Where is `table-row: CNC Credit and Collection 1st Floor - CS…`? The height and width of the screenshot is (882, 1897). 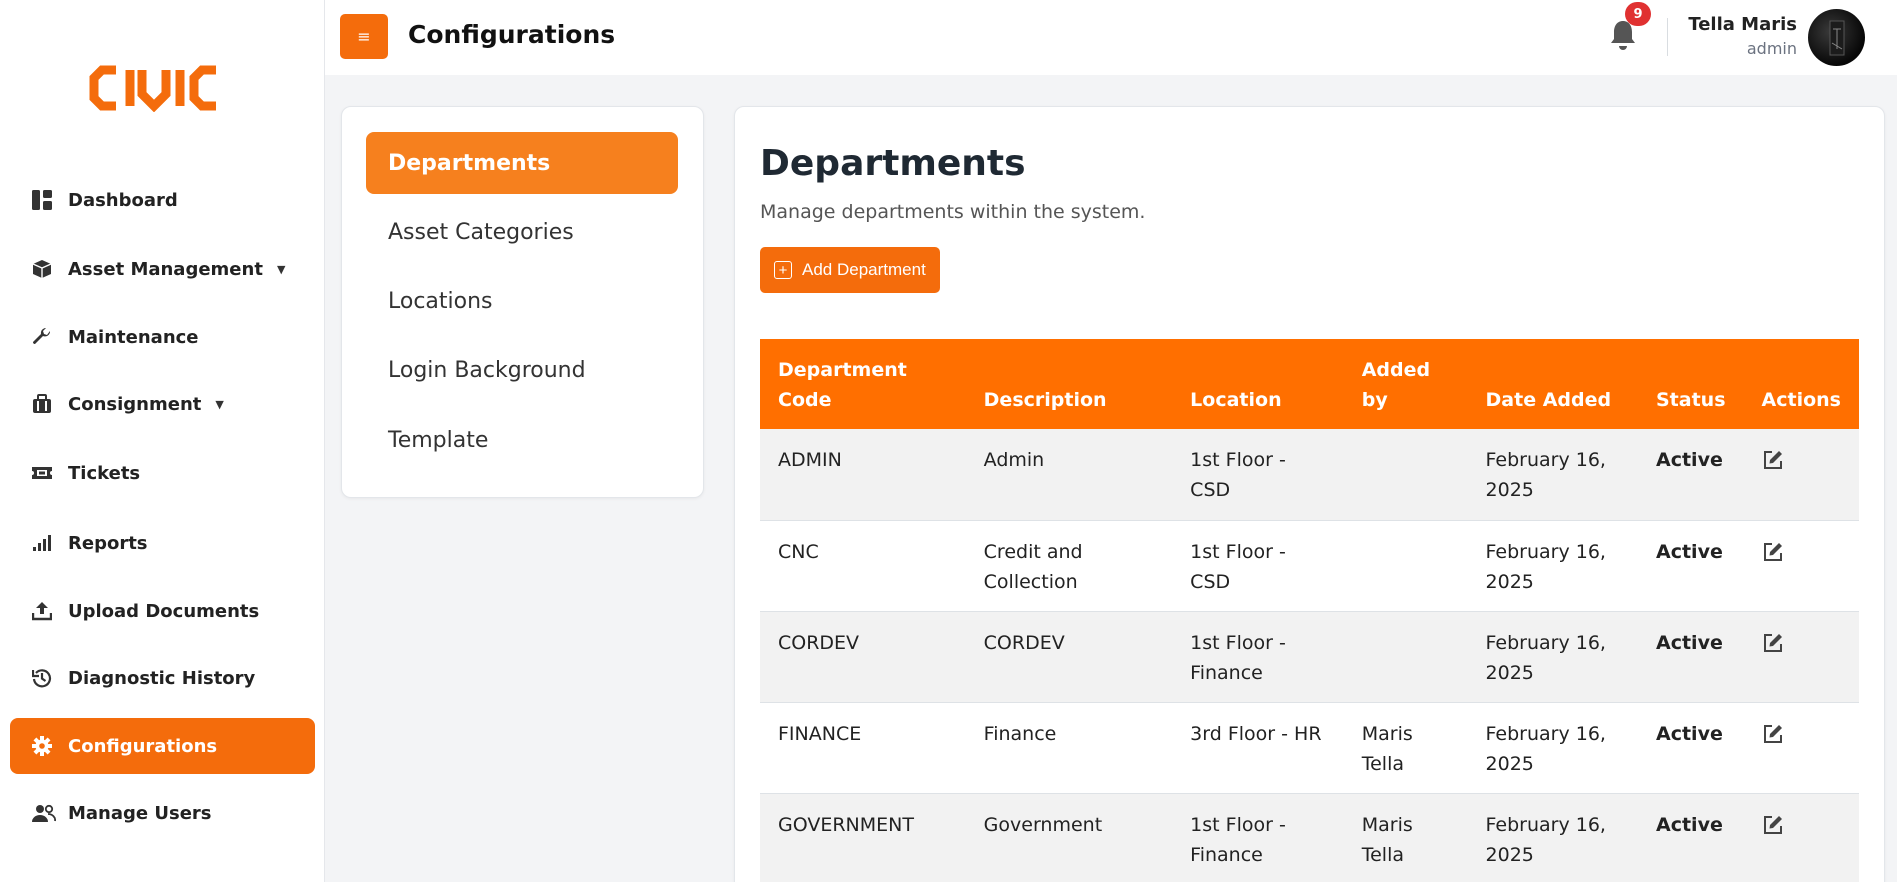 table-row: CNC Credit and Collection 1st Floor - CS… is located at coordinates (1309, 566).